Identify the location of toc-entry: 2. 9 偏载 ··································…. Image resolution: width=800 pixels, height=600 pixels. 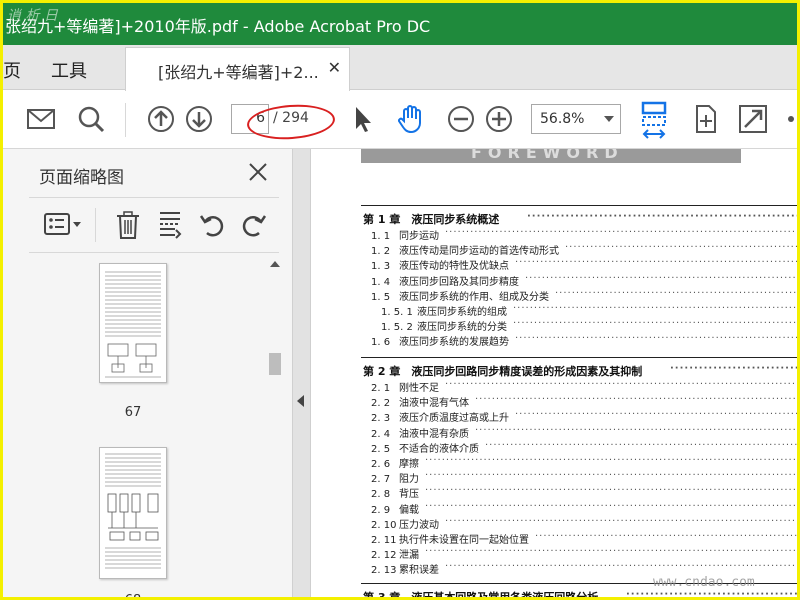
(584, 508).